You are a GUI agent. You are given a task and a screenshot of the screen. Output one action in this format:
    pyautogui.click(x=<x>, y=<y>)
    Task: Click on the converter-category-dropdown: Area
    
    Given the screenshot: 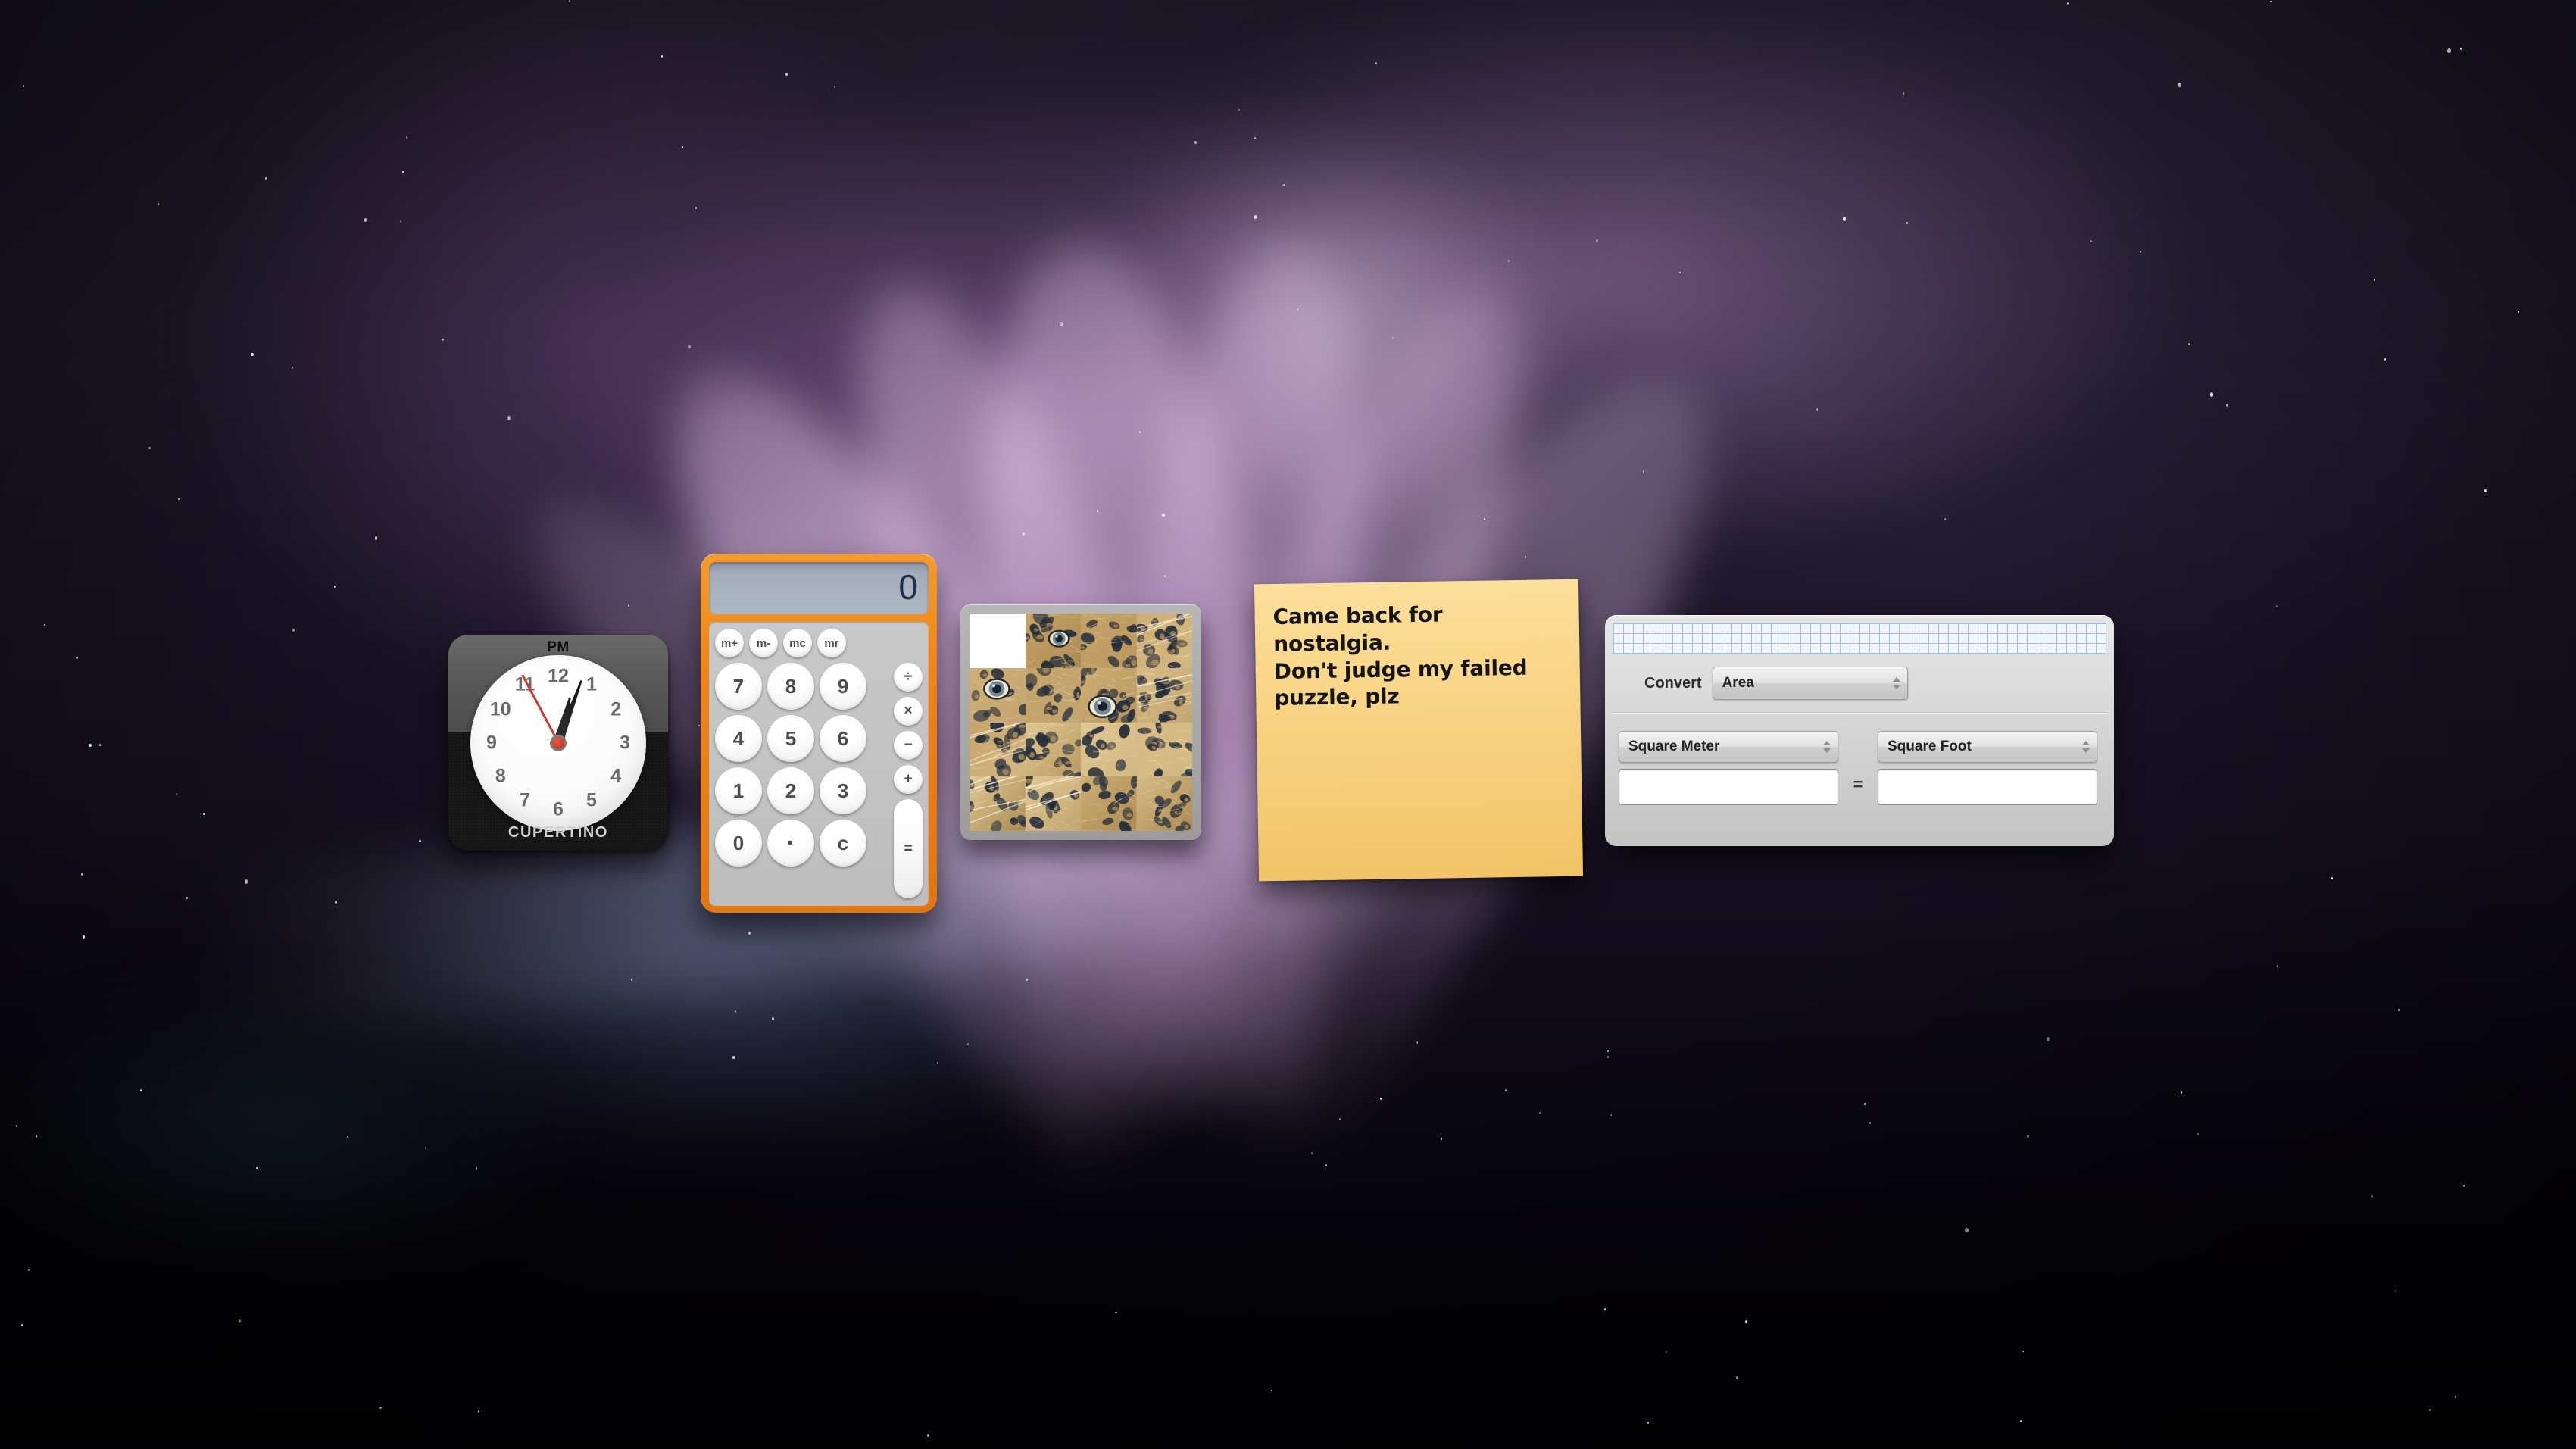 What is the action you would take?
    pyautogui.click(x=1810, y=683)
    